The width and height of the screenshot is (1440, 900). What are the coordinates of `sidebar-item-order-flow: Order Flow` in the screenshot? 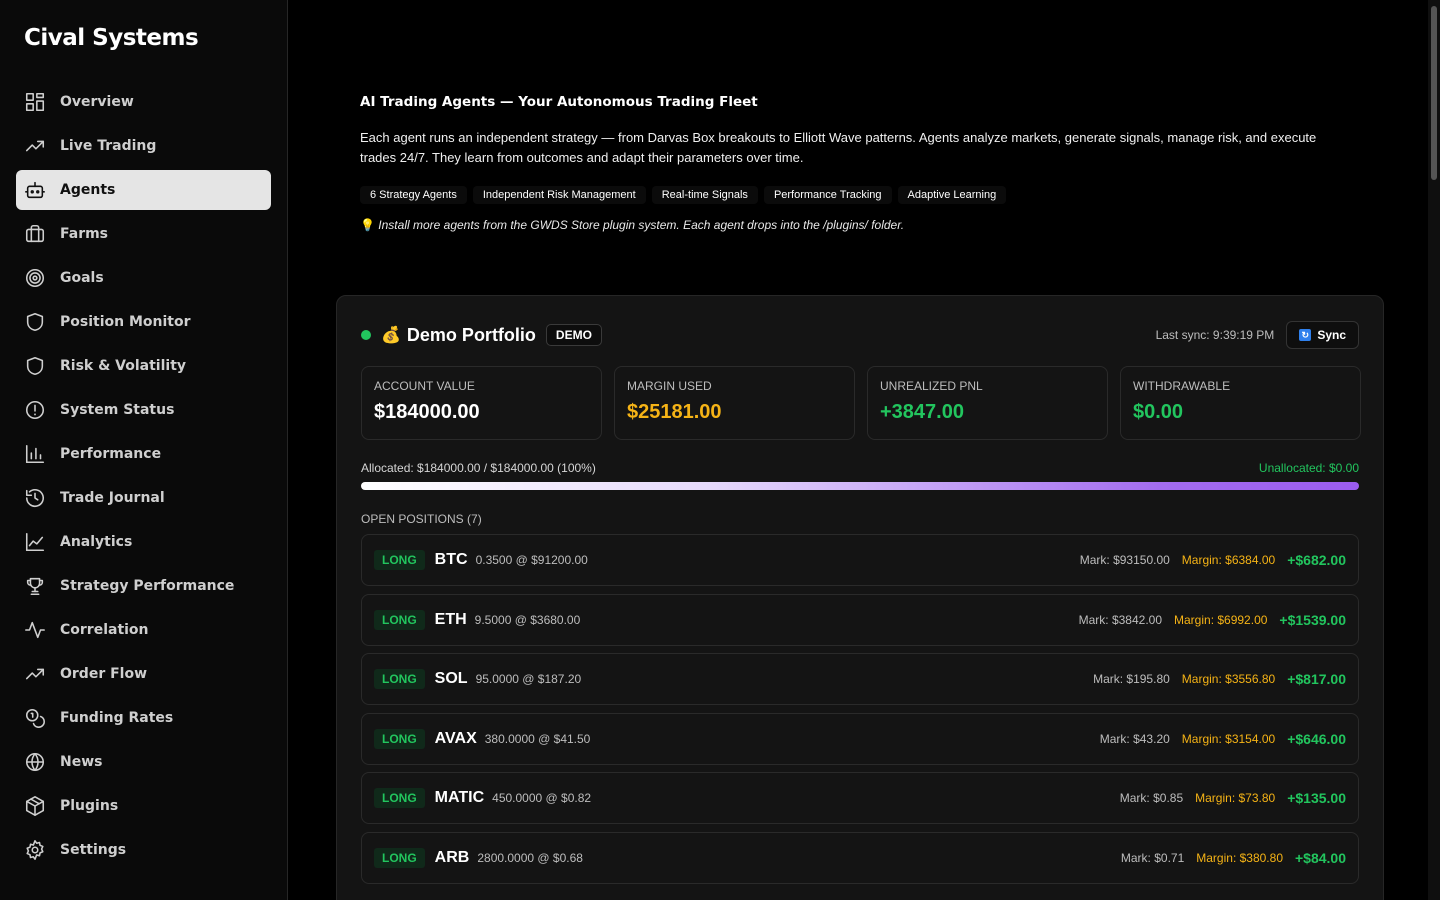 It's located at (143, 674).